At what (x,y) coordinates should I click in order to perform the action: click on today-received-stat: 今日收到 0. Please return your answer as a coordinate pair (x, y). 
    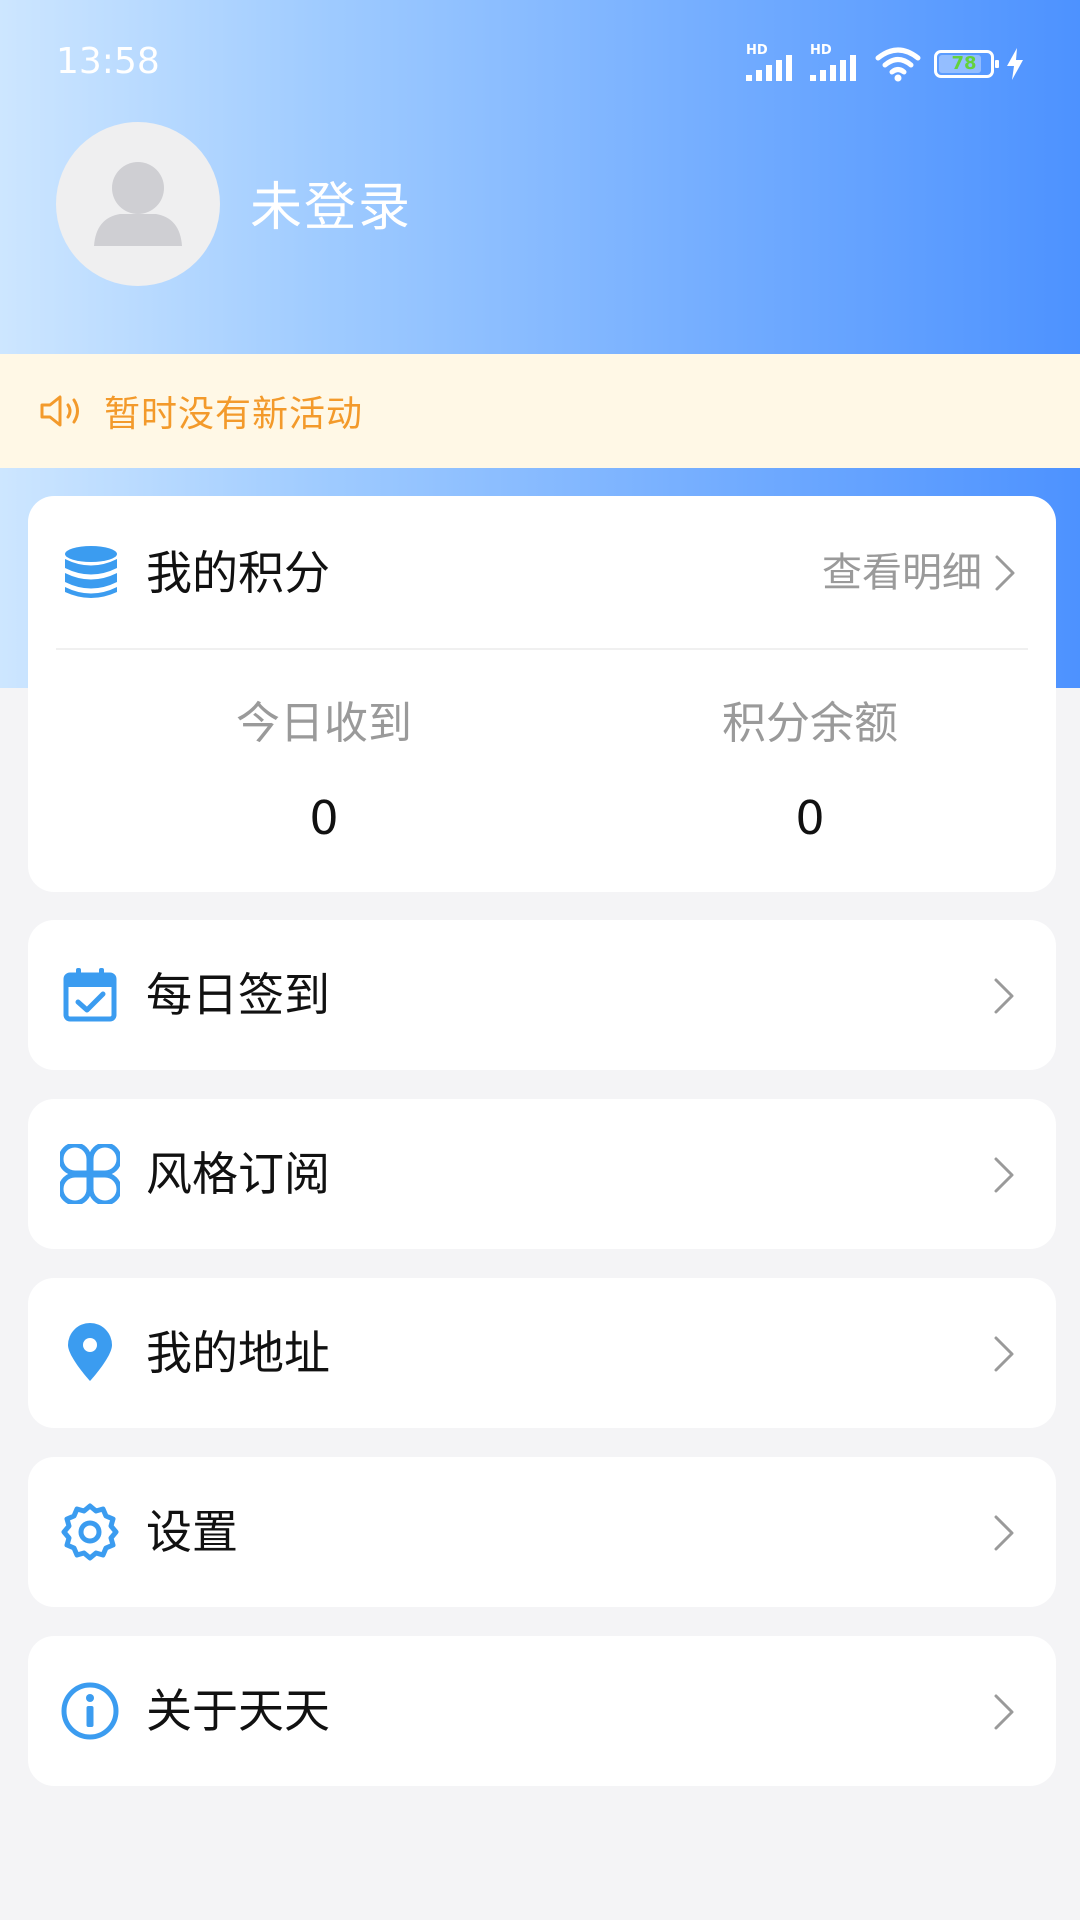
    Looking at the image, I should click on (324, 771).